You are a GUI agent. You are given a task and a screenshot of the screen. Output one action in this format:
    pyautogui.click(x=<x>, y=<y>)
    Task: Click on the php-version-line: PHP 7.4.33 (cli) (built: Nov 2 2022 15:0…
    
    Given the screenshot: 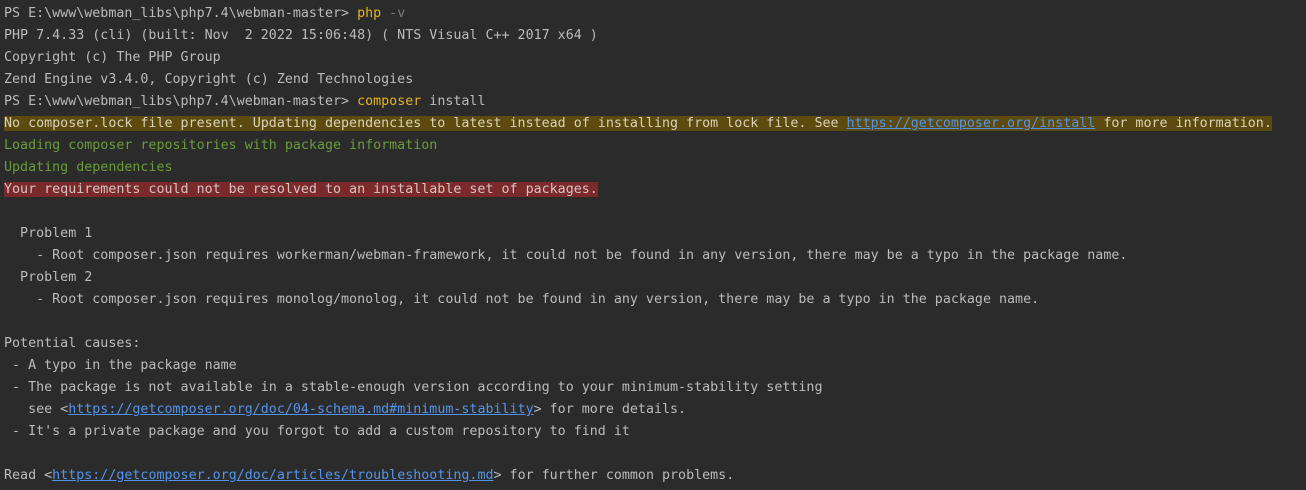 What is the action you would take?
    pyautogui.click(x=301, y=35)
    